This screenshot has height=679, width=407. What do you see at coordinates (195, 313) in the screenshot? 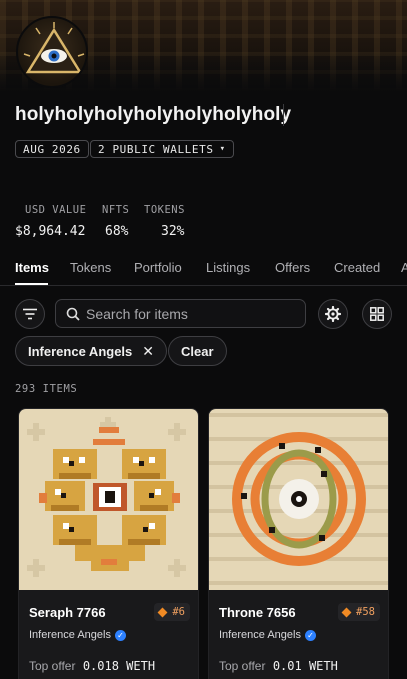
I see `search-input` at bounding box center [195, 313].